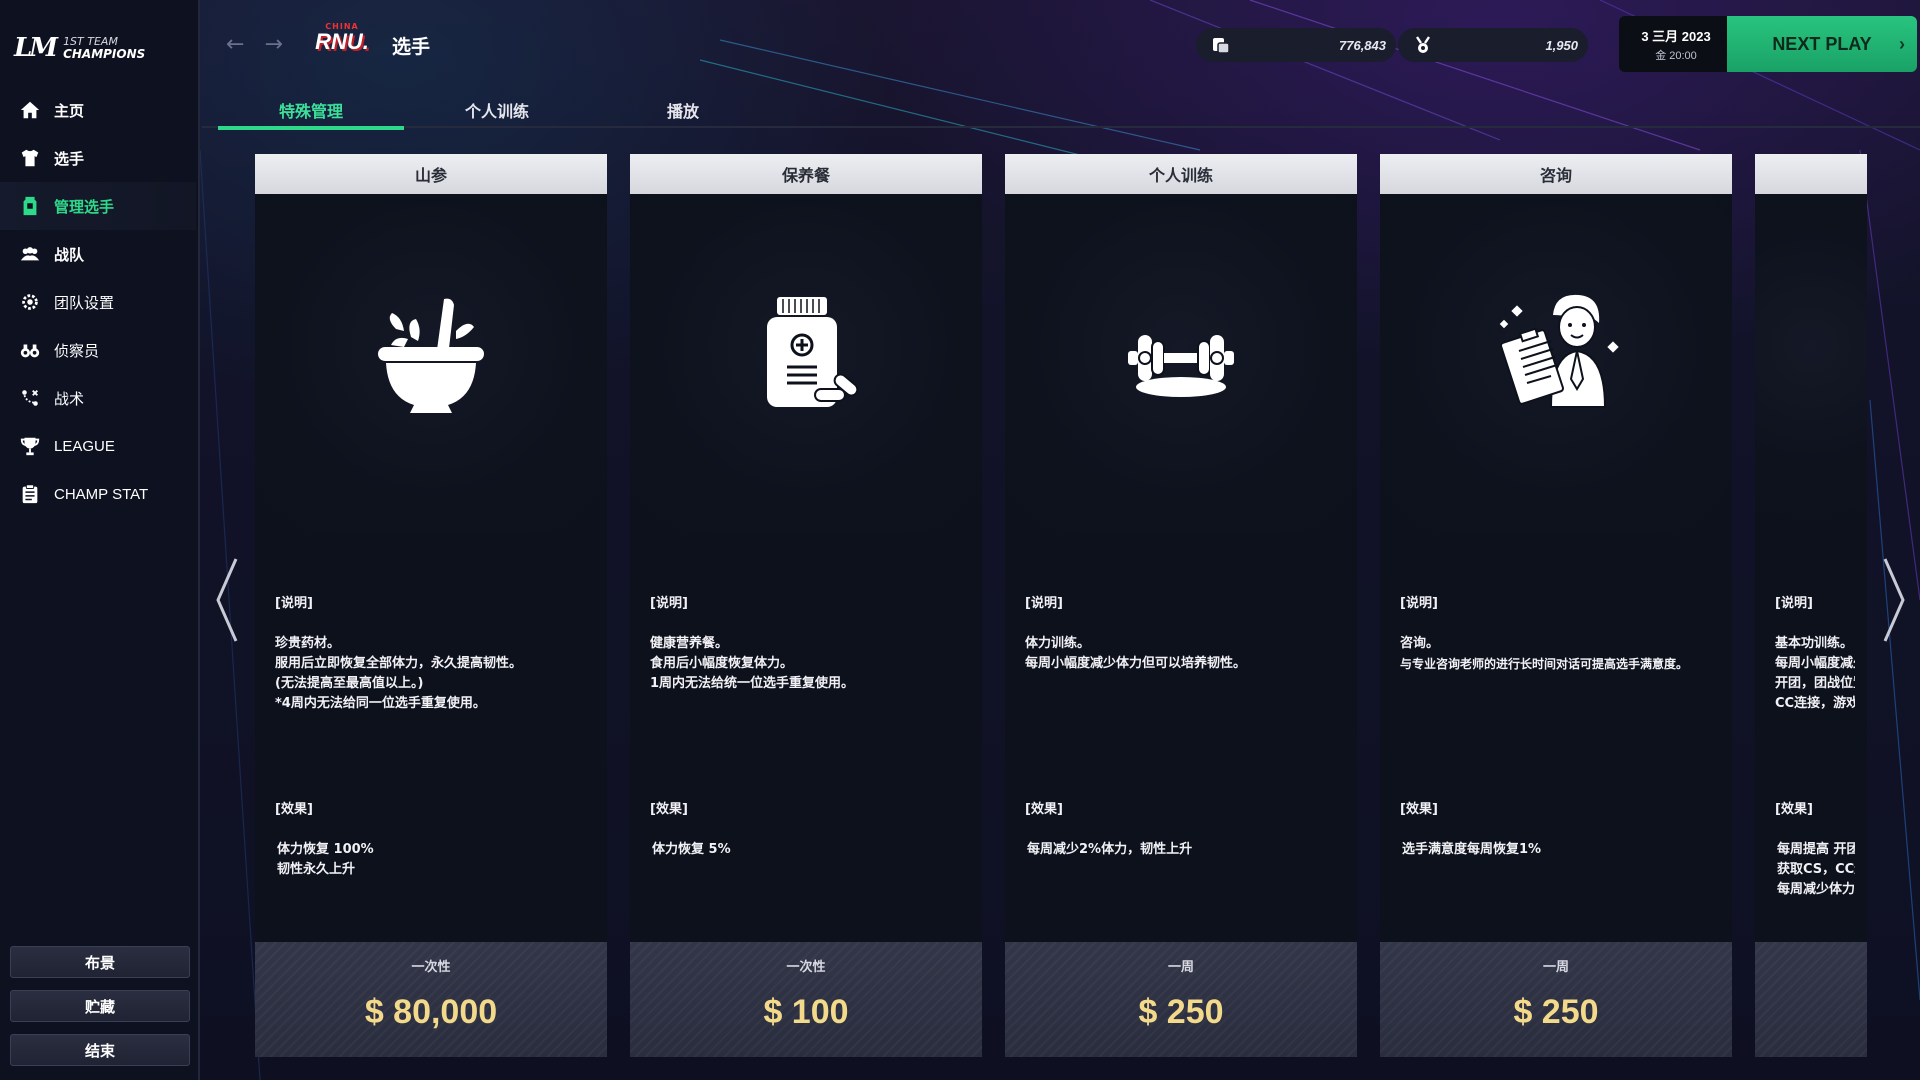 The image size is (1920, 1080). I want to click on desc-line: 开团，团战位置, so click(1815, 683).